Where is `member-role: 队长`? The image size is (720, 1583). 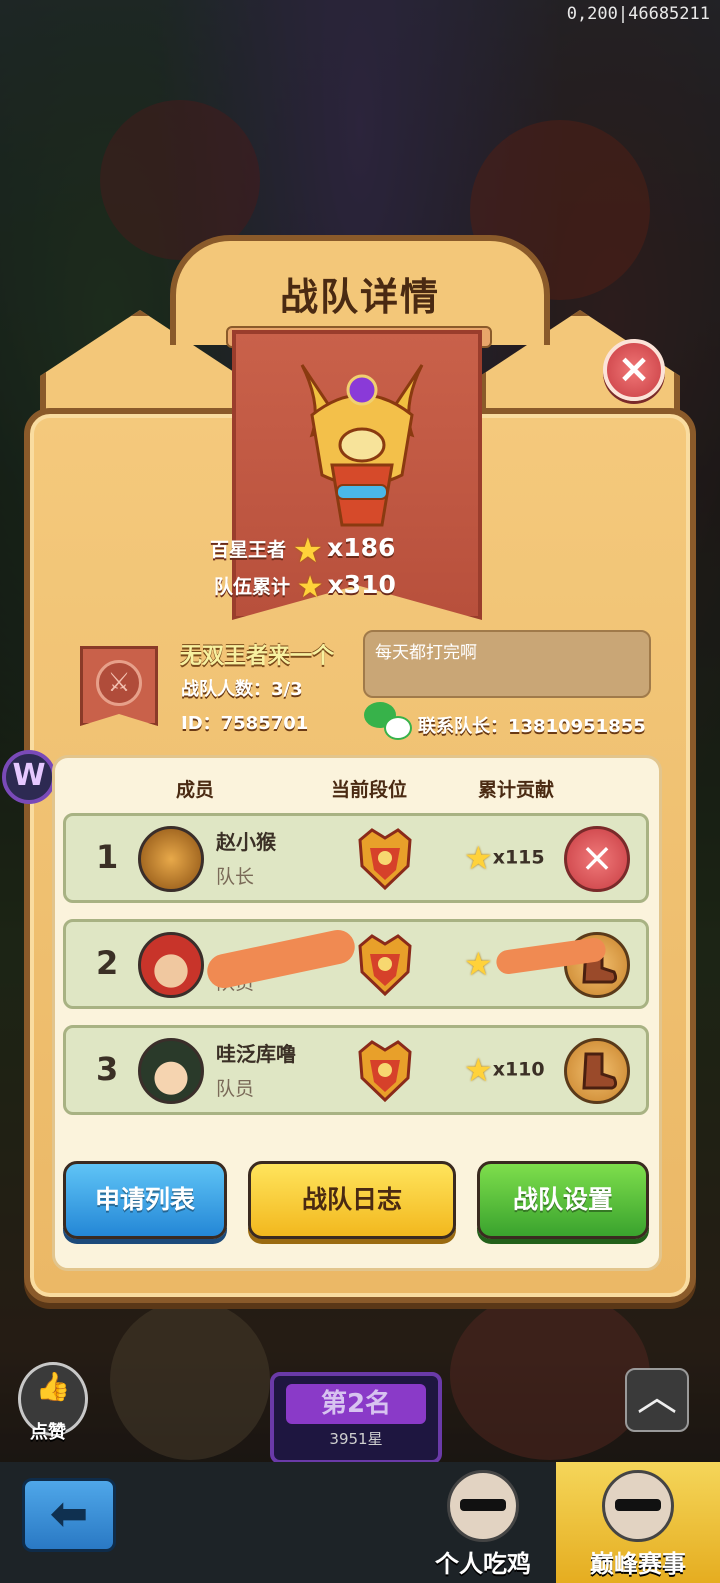 member-role: 队长 is located at coordinates (235, 877).